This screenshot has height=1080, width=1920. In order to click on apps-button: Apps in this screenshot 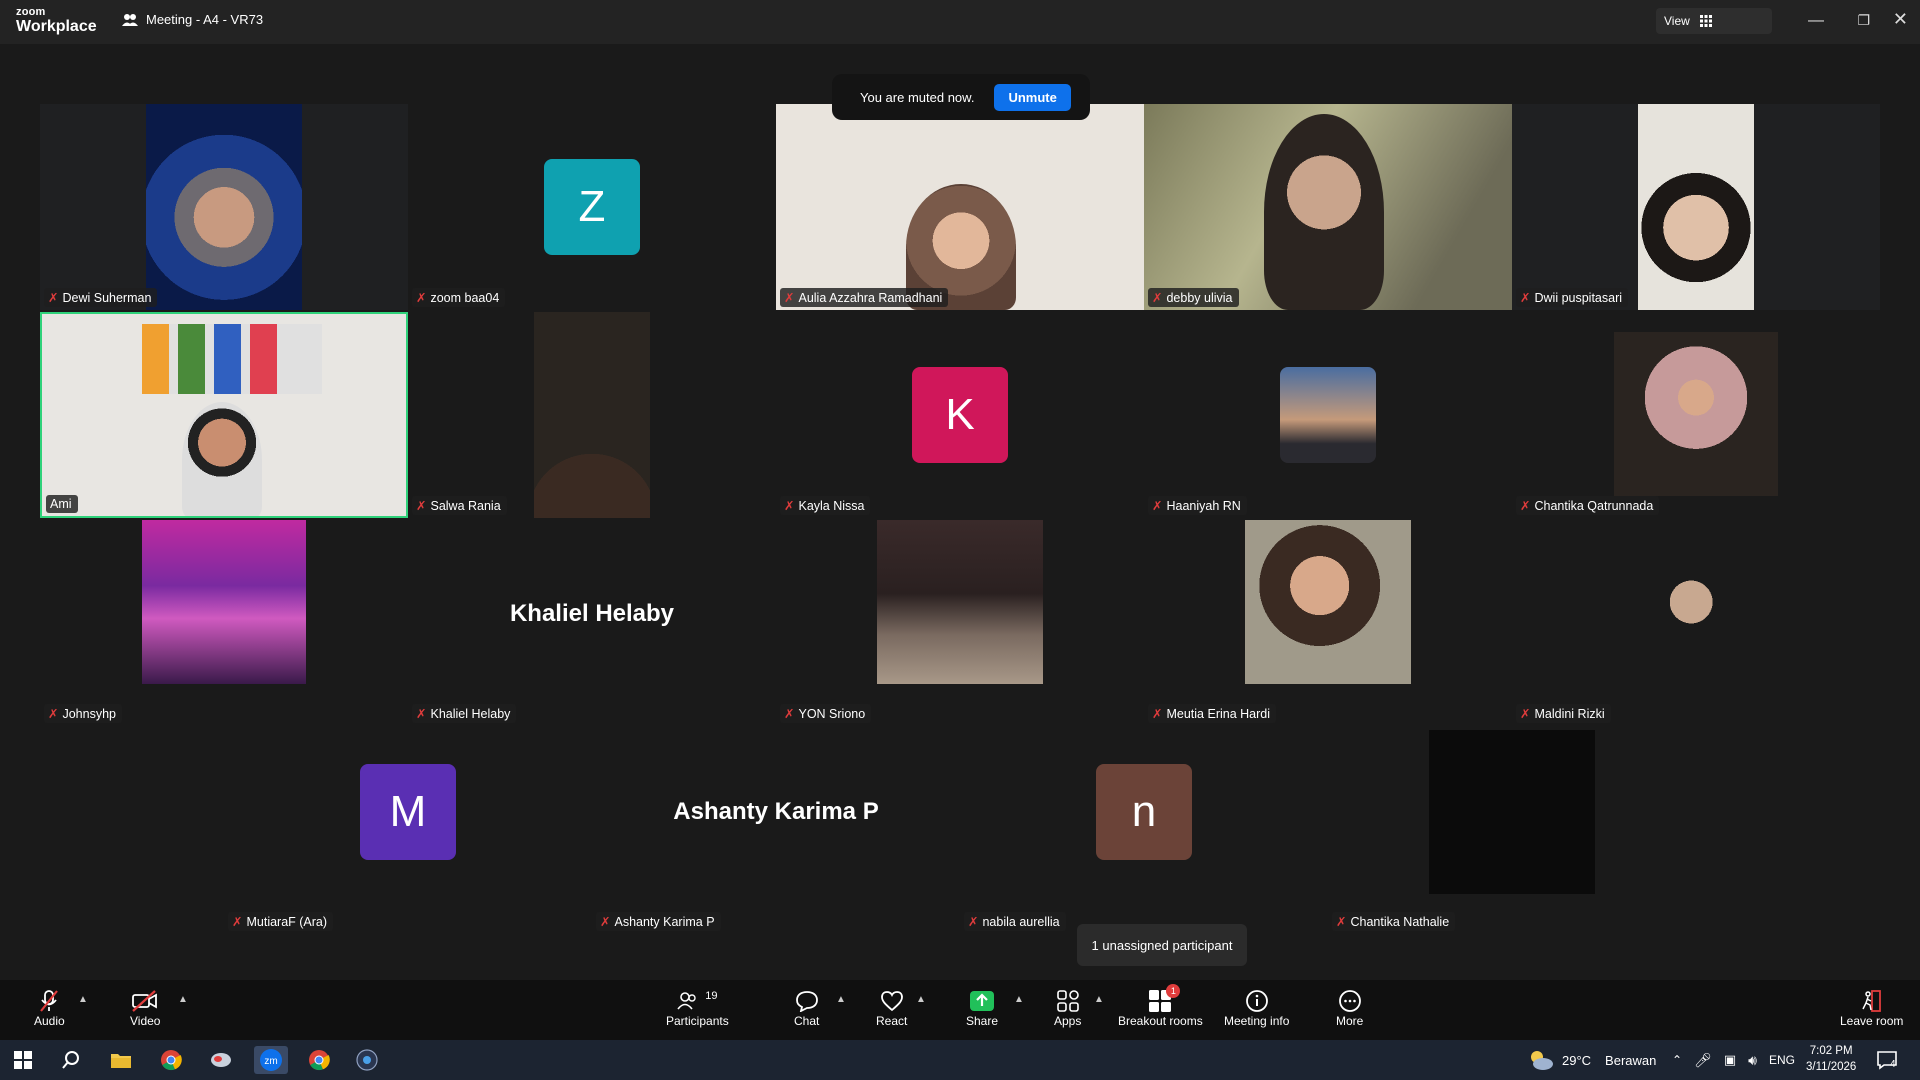, I will do `click(1067, 1008)`.